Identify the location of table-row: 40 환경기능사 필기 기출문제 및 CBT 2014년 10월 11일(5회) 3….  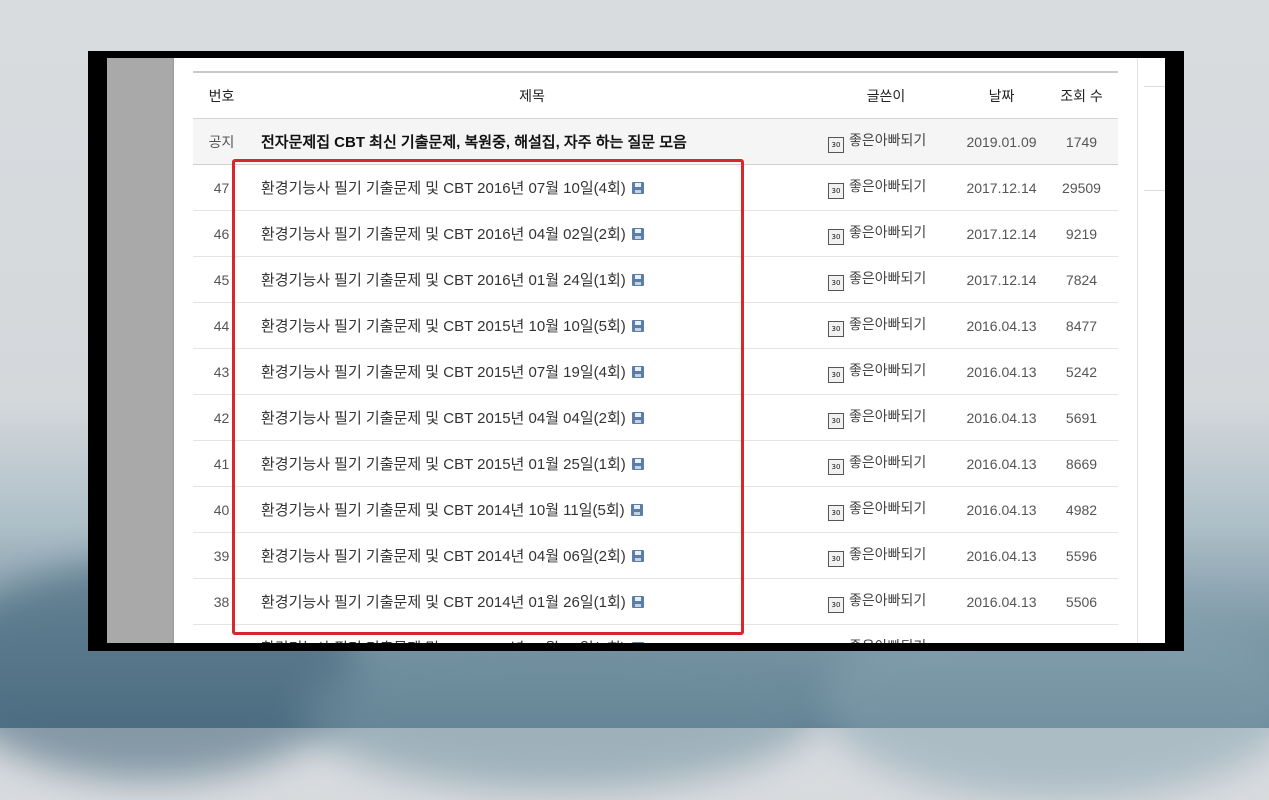
(655, 509).